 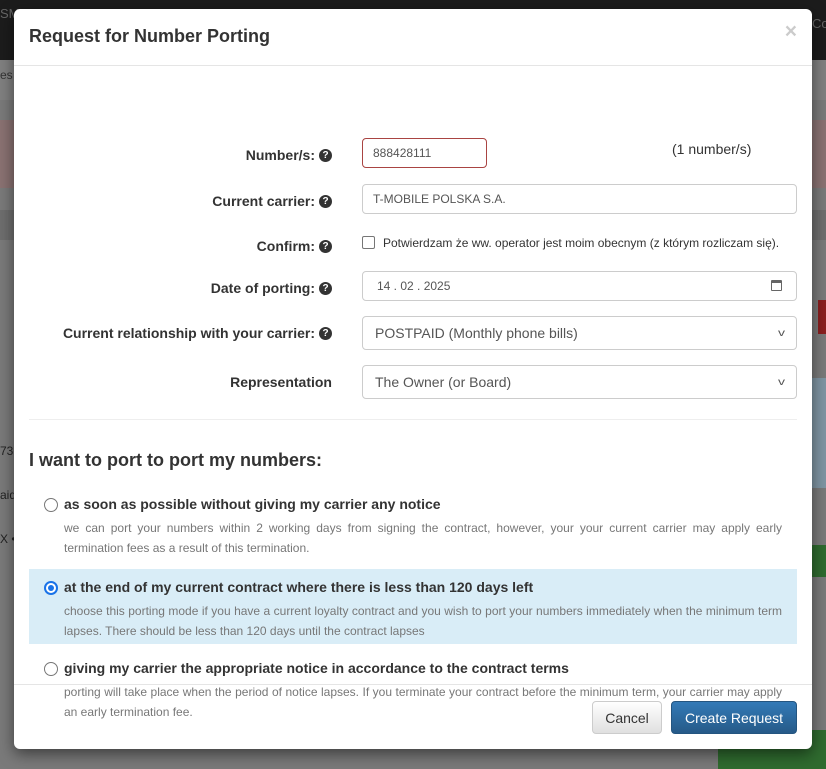 I want to click on close-button: ×, so click(x=791, y=31).